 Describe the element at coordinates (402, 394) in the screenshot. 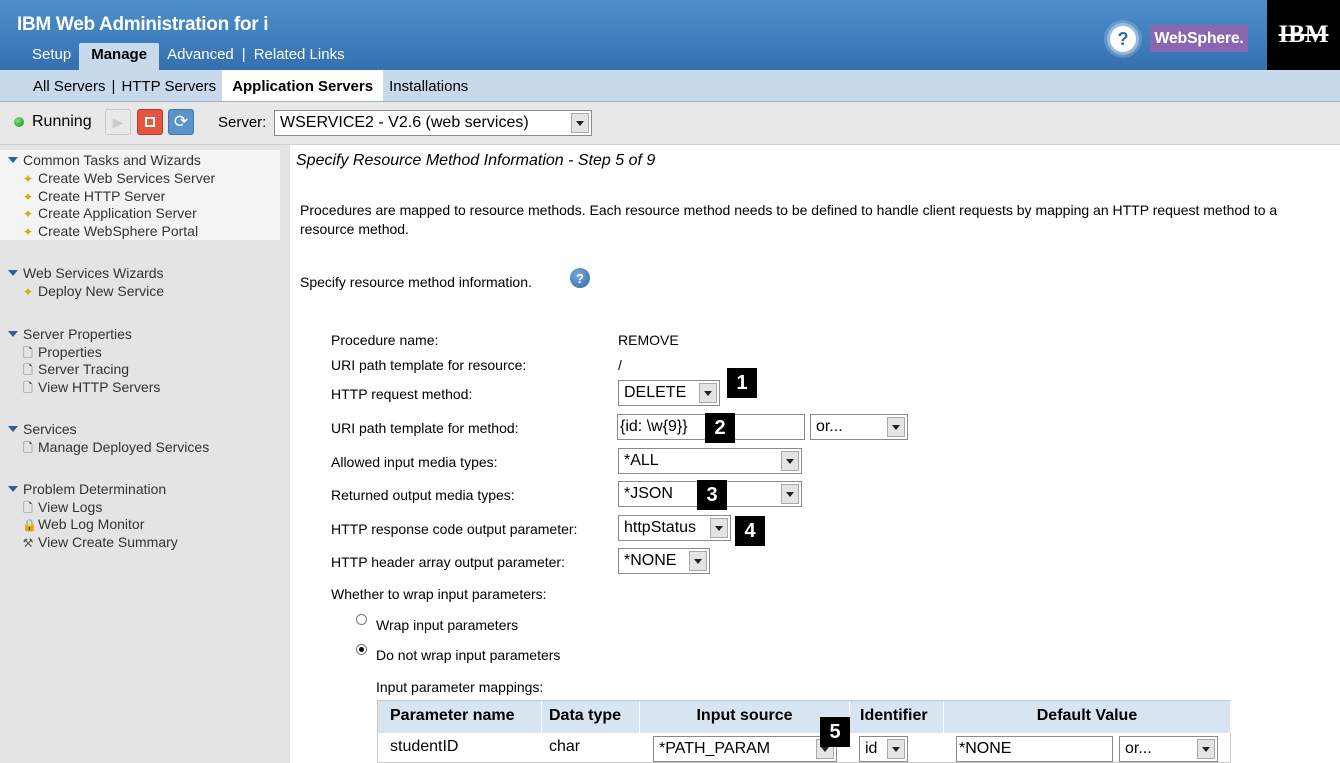

I see `http-method-label: HTTP request method:` at that location.